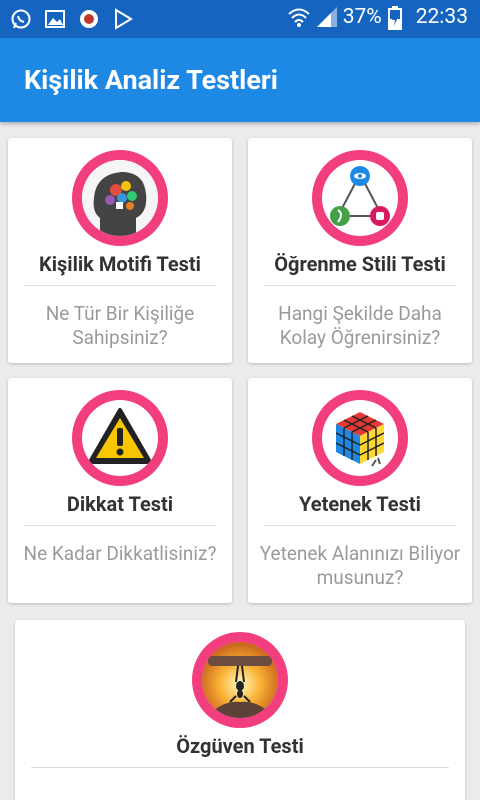 Image resolution: width=480 pixels, height=800 pixels. Describe the element at coordinates (123, 19) in the screenshot. I see `play-store-icon` at that location.